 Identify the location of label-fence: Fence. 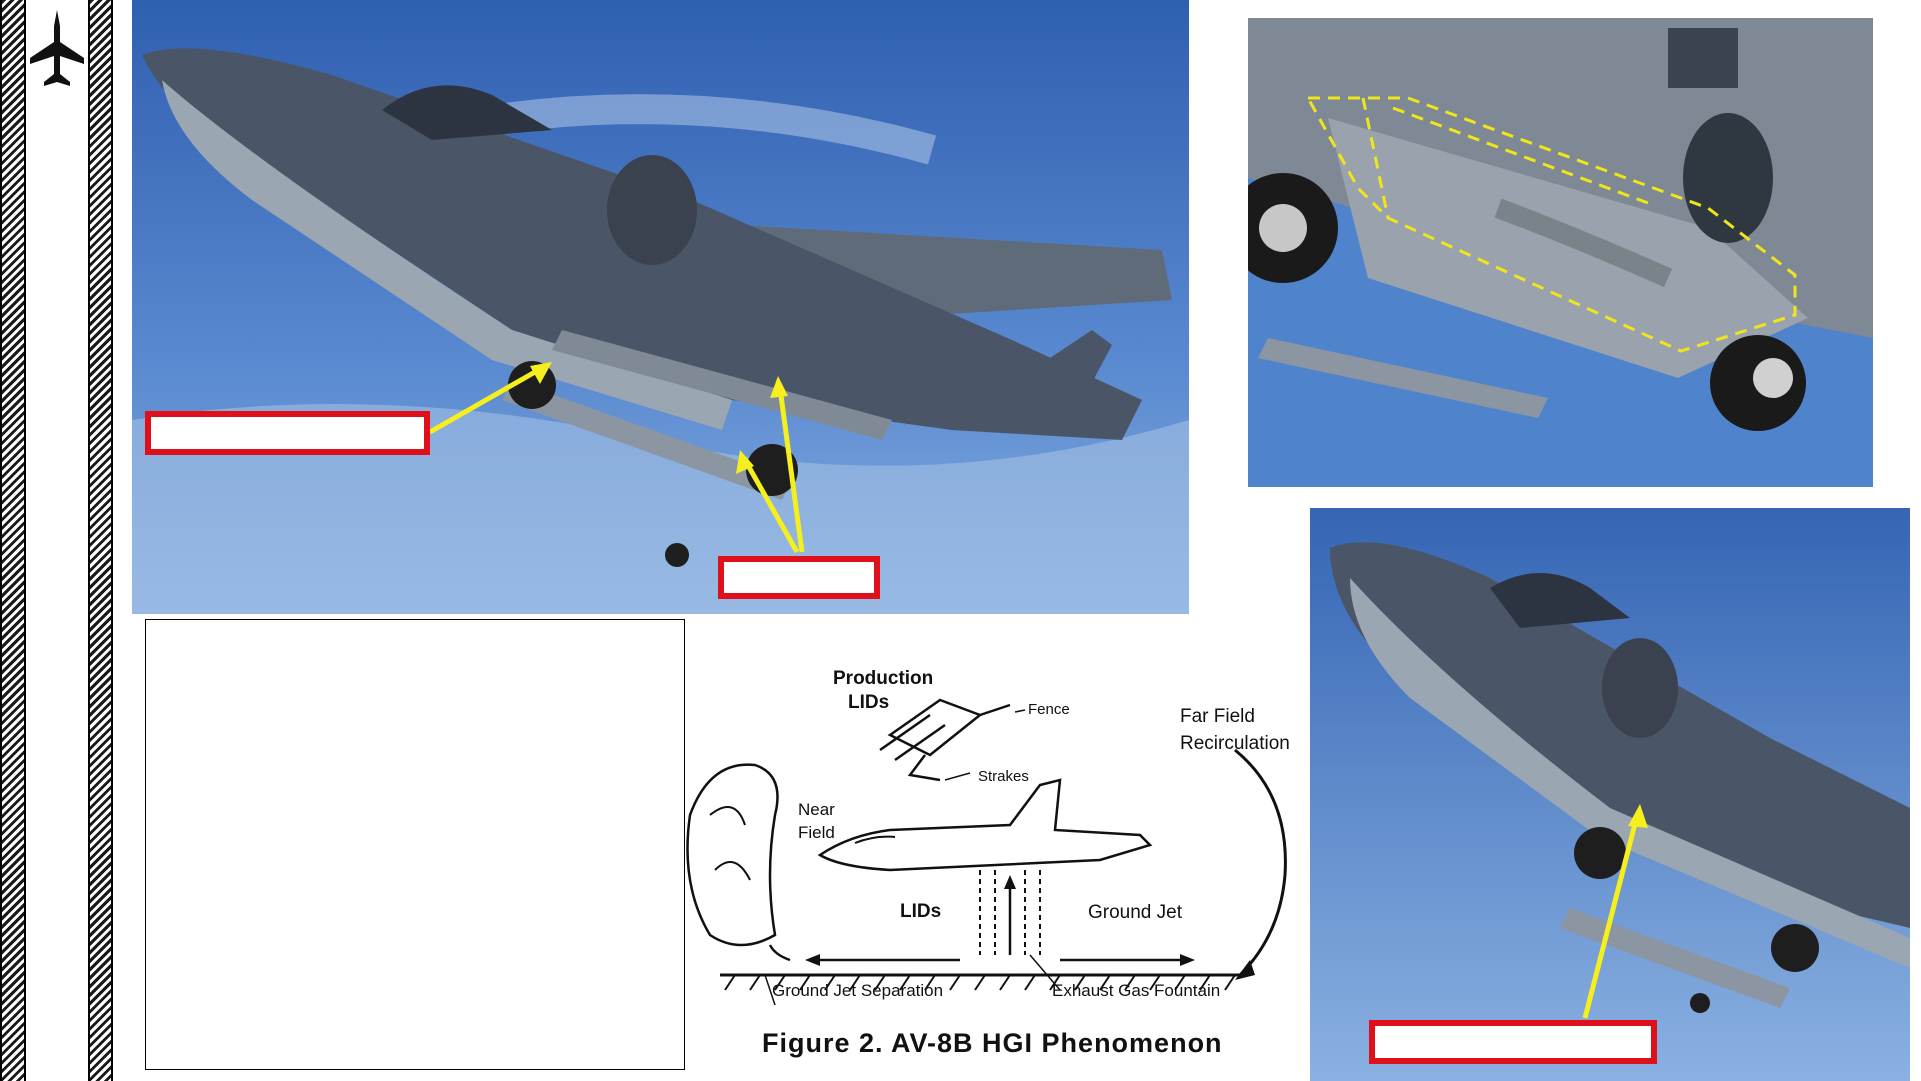
(1049, 709).